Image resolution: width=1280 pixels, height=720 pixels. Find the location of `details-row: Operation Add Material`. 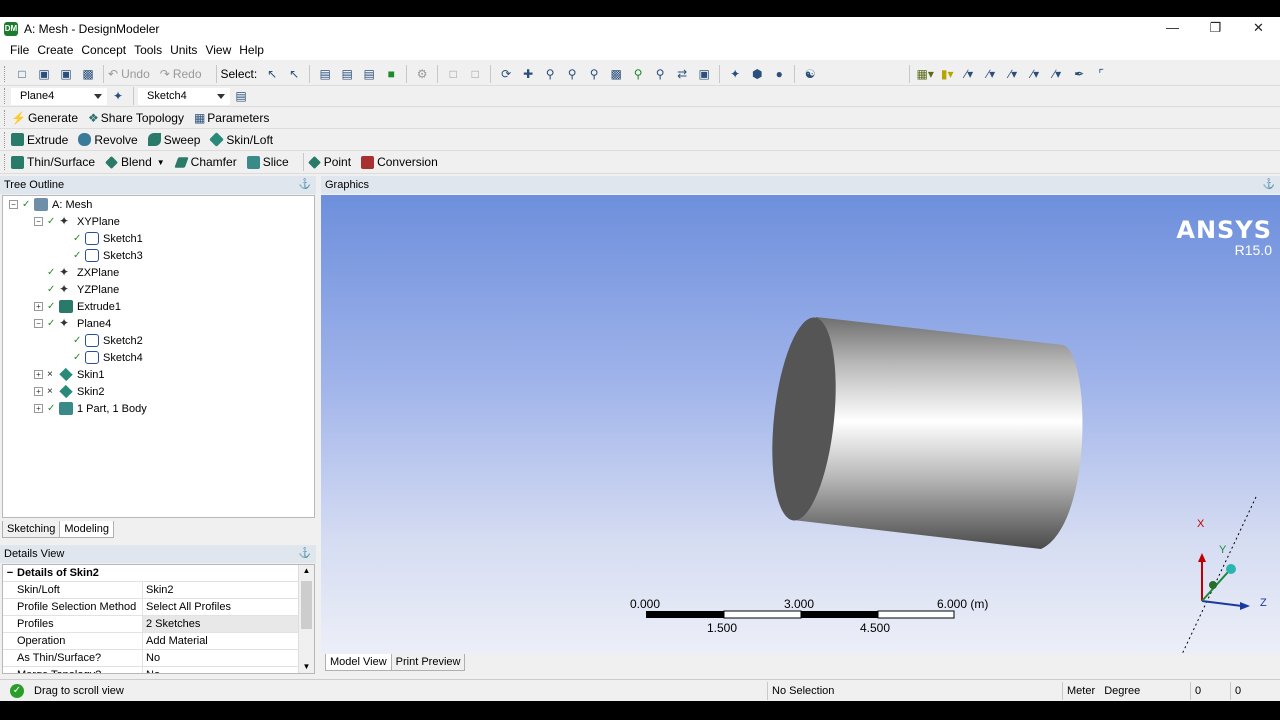

details-row: Operation Add Material is located at coordinates (151, 641).